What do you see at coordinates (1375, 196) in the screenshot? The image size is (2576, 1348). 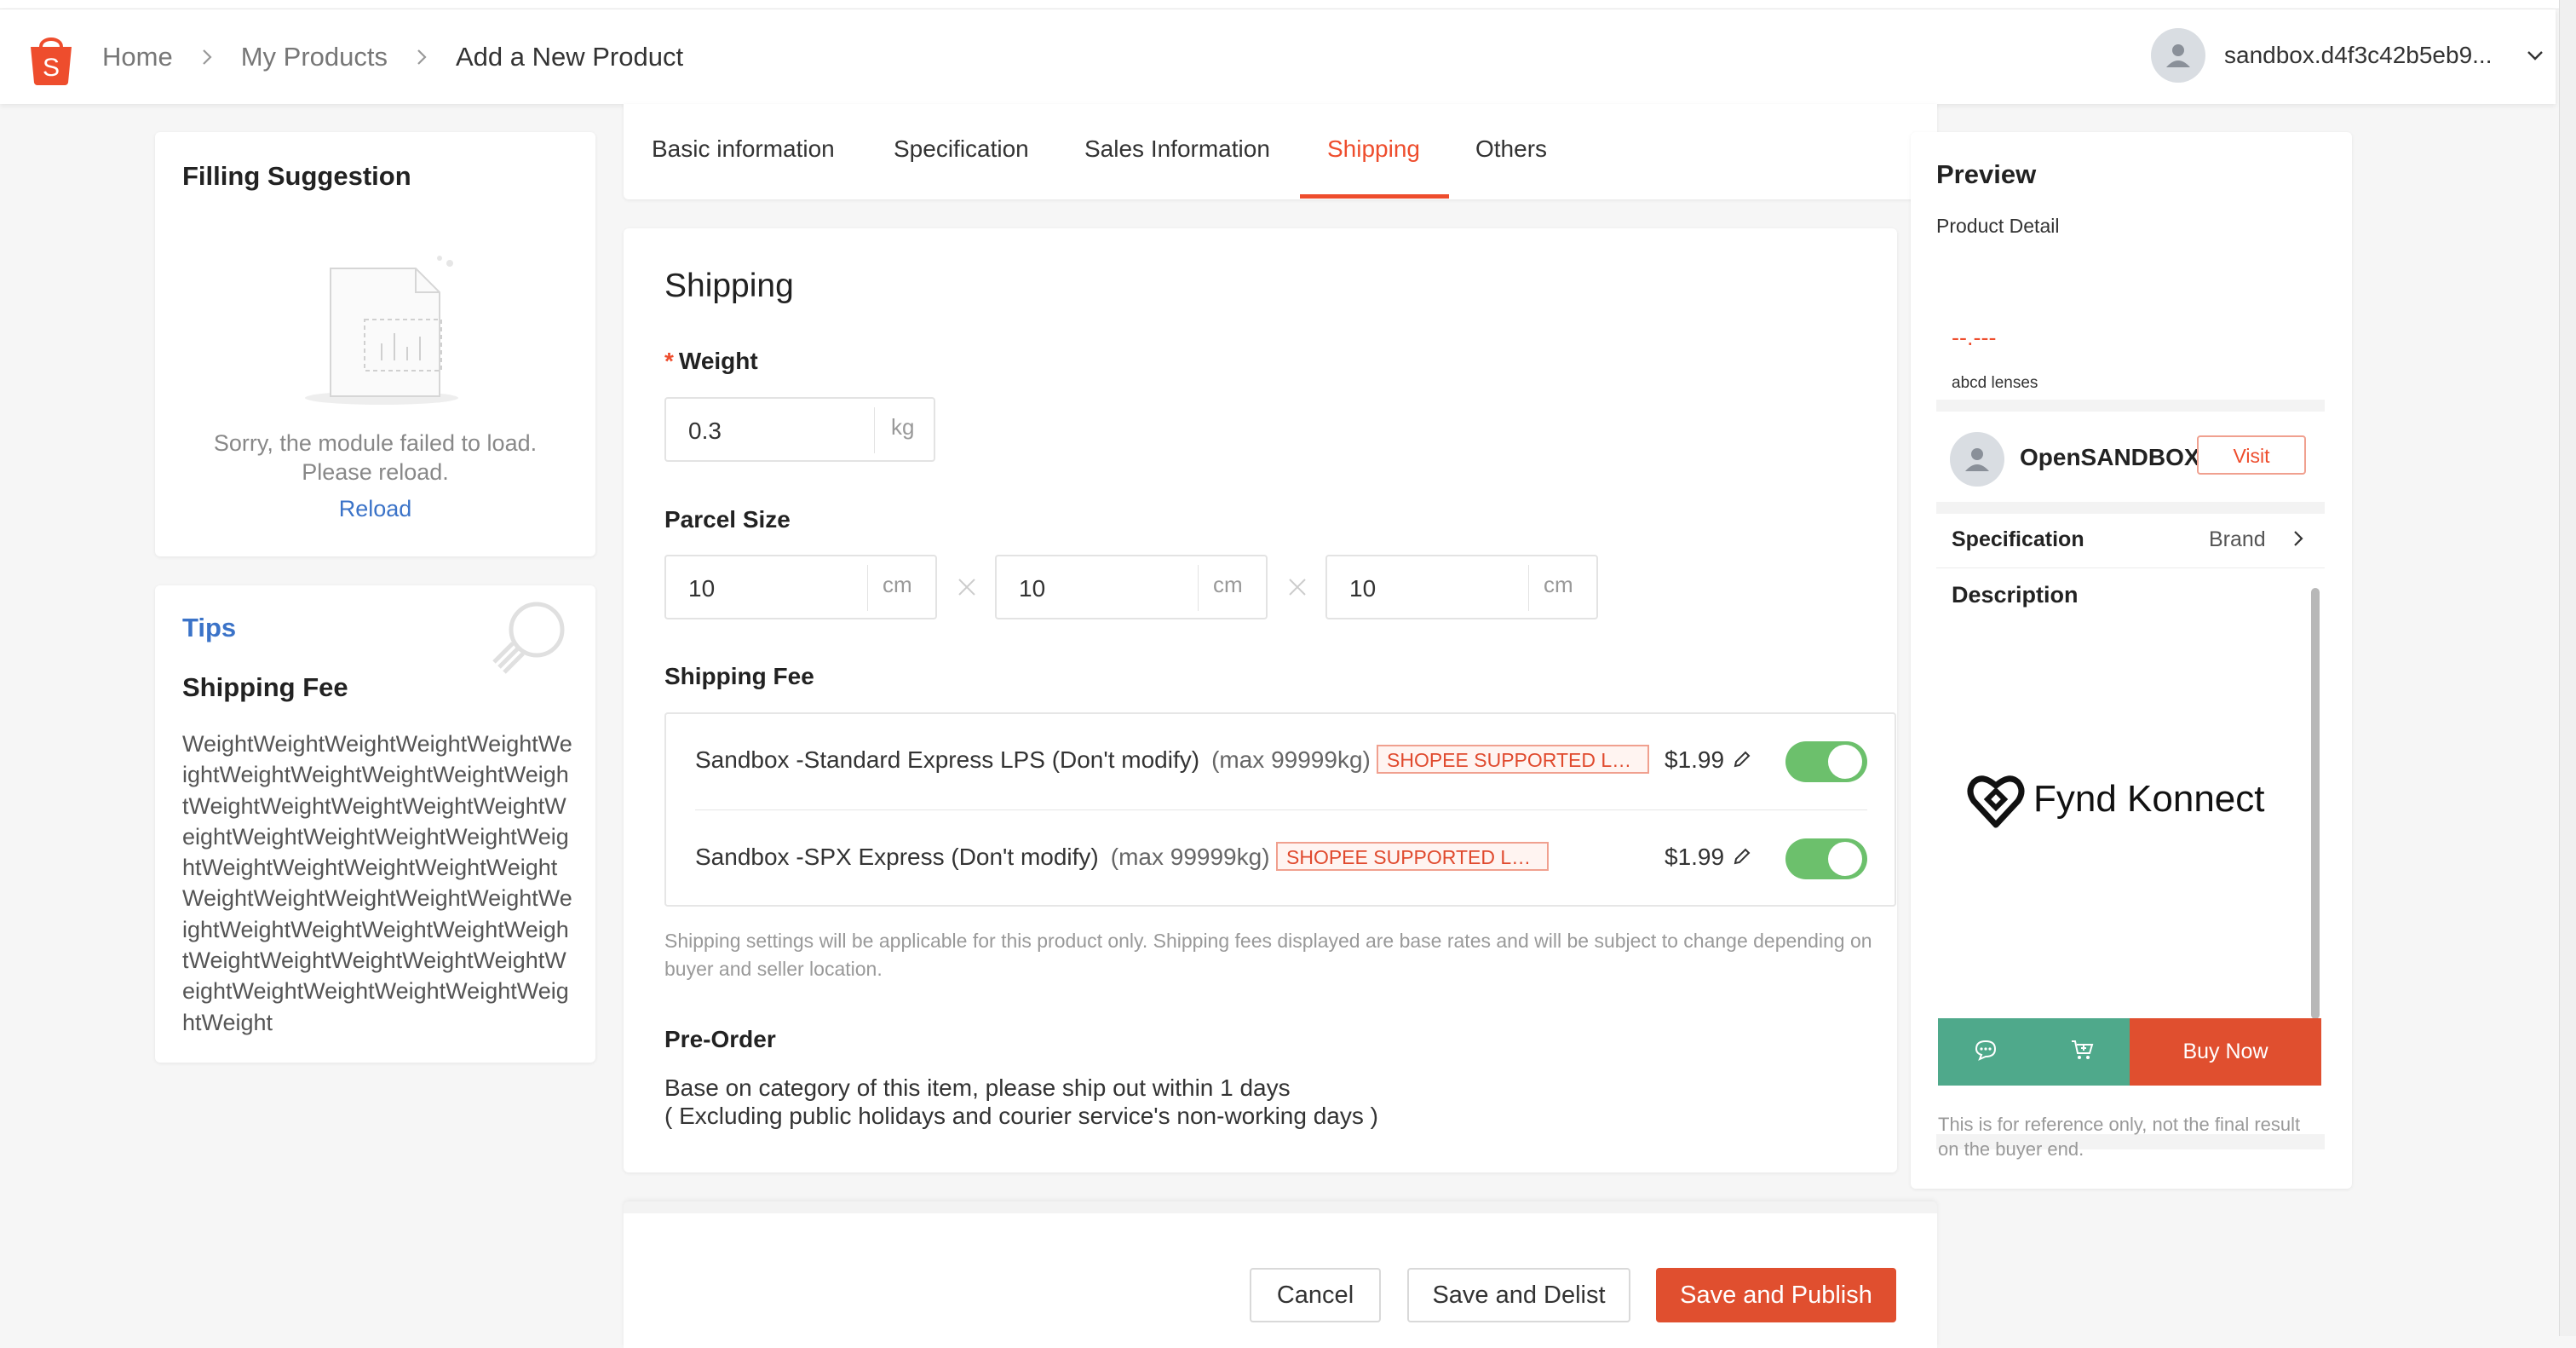 I see `active-tab-indicator` at bounding box center [1375, 196].